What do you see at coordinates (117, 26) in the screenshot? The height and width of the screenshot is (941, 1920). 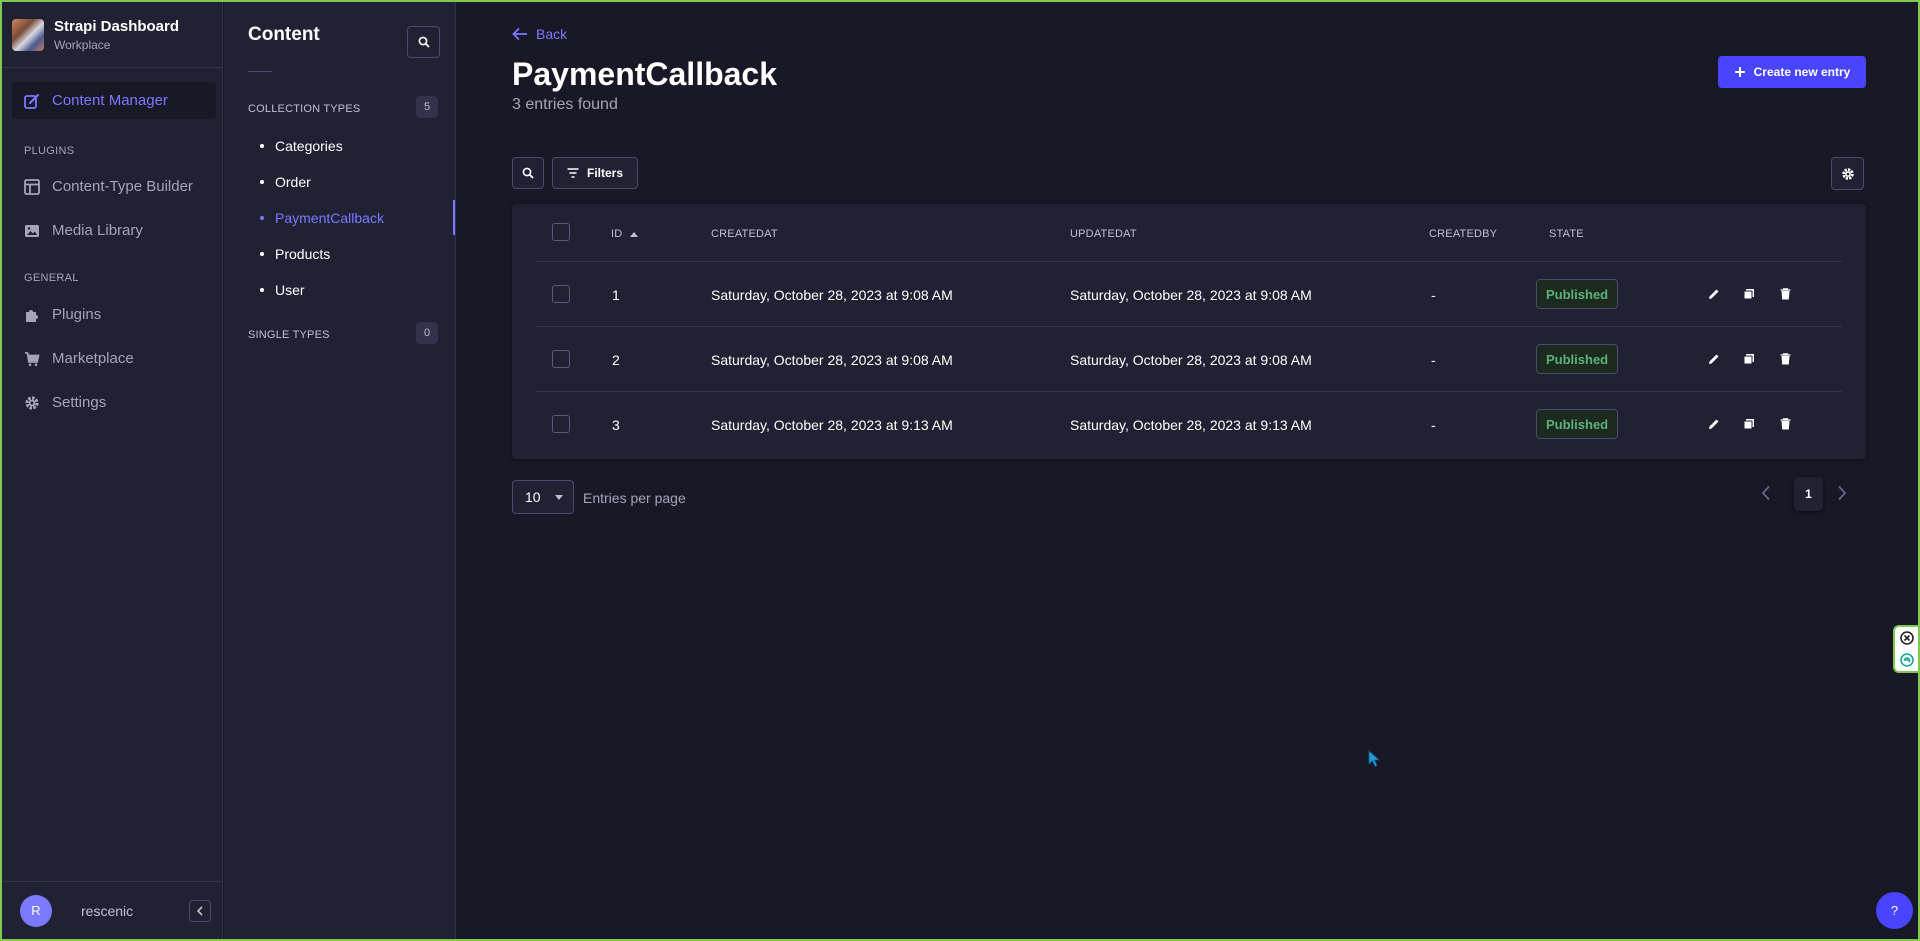 I see `brand-title: Strapi Dashboard` at bounding box center [117, 26].